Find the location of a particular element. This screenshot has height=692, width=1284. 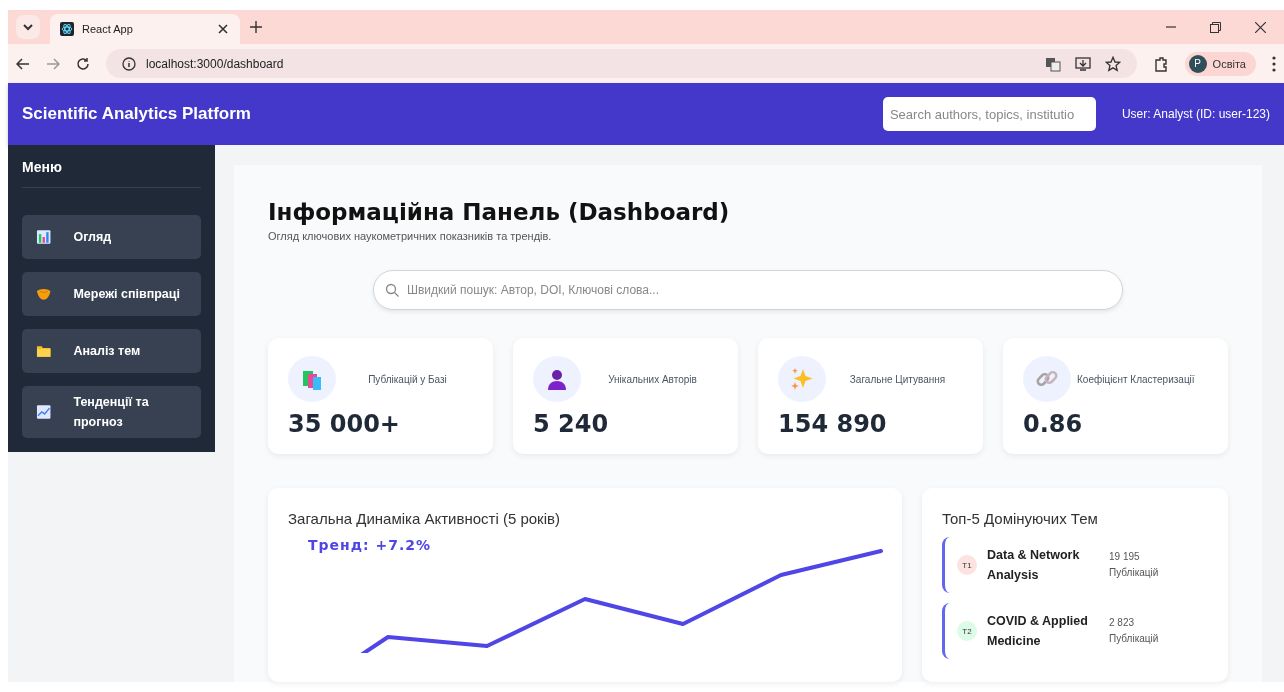

stat-label: Унікальних Авторів is located at coordinates (652, 379).